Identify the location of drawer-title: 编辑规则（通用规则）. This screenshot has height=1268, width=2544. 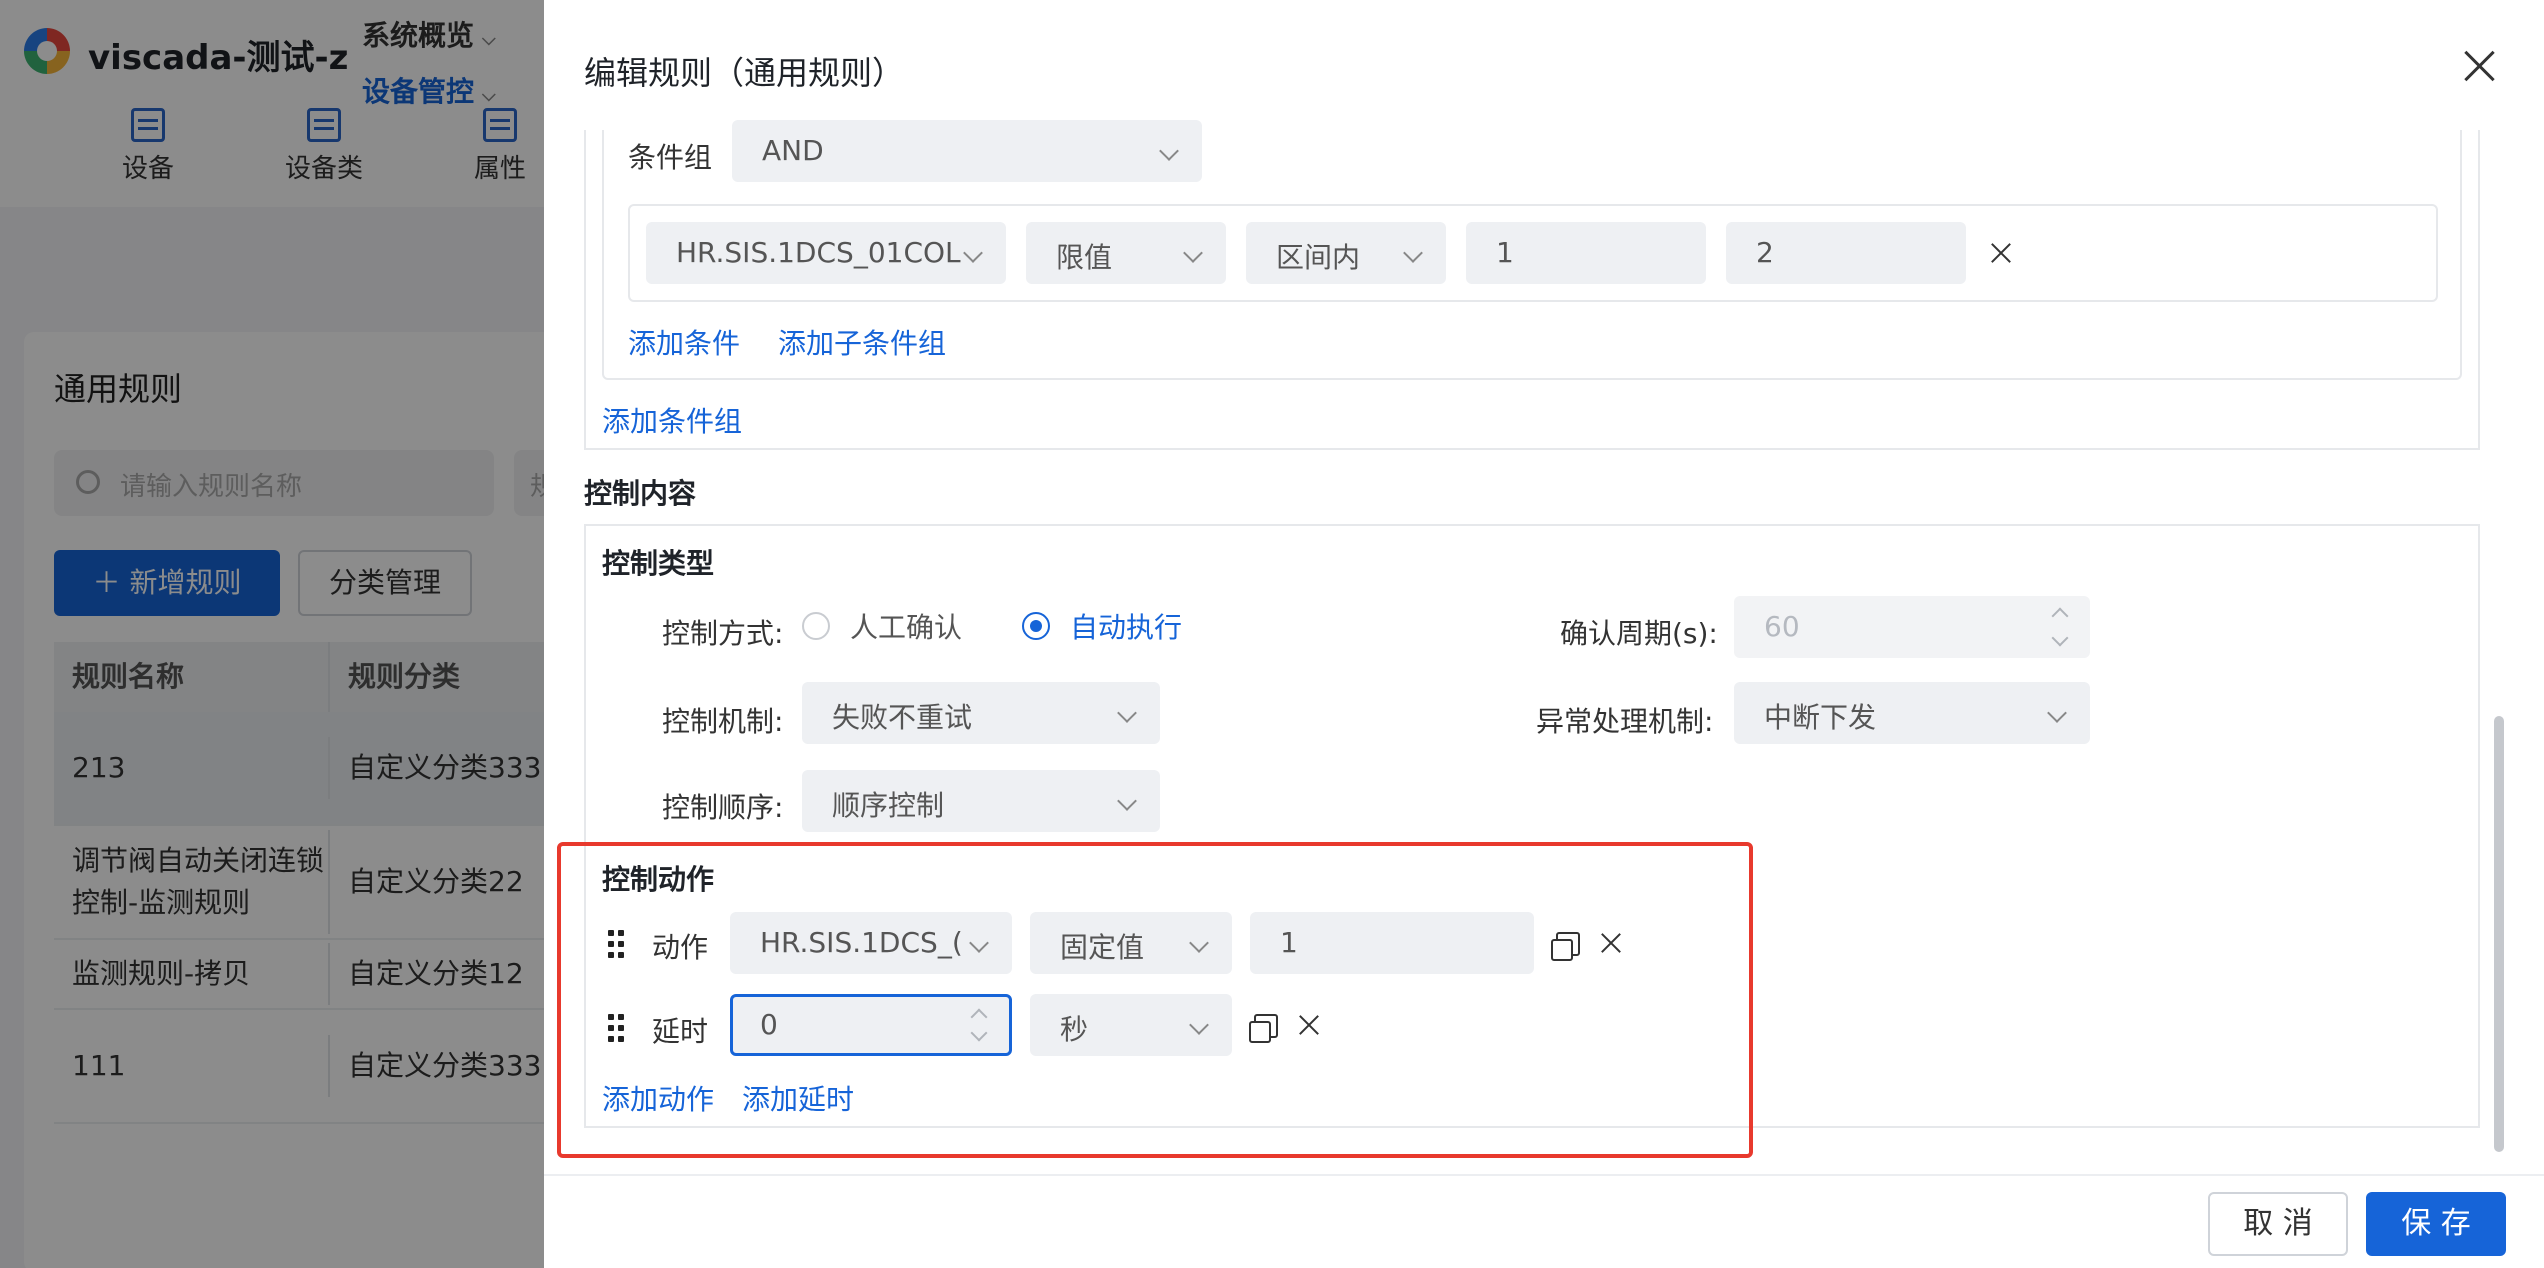
(744, 73).